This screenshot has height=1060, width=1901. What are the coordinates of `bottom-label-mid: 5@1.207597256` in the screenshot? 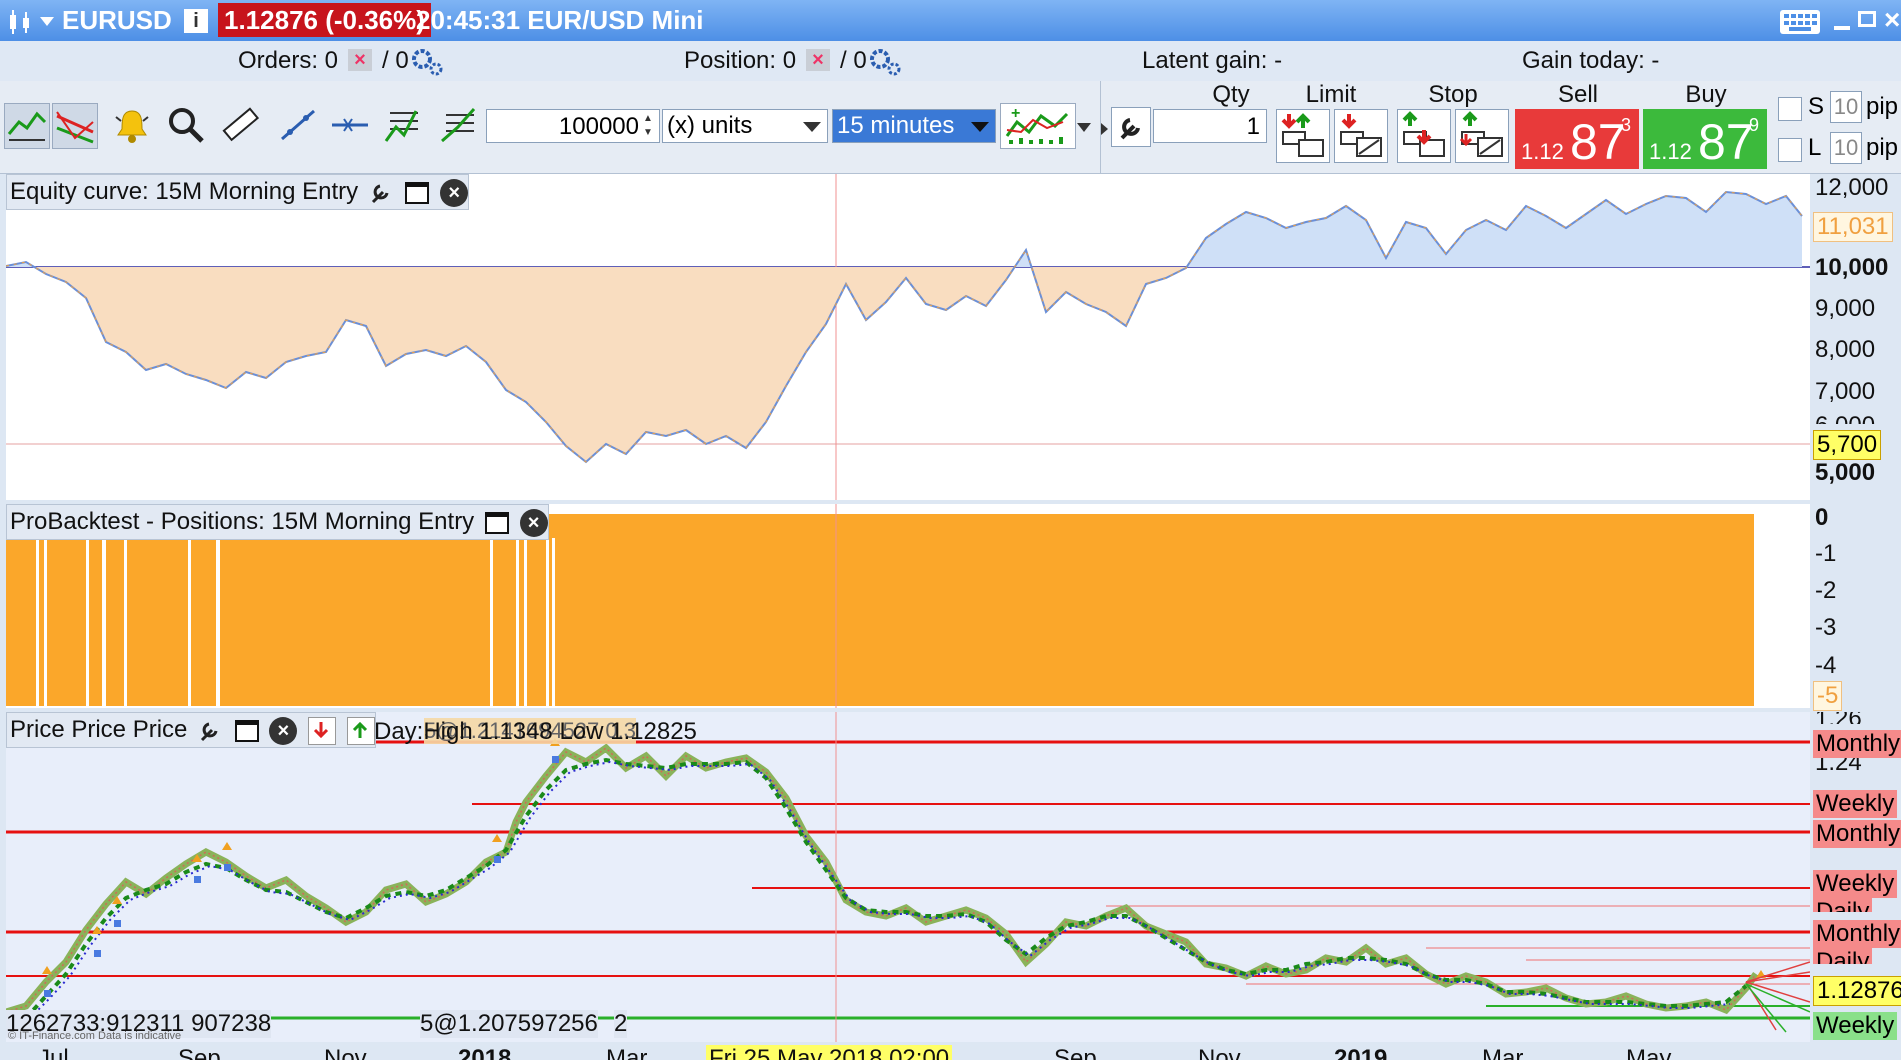 It's located at (509, 1024).